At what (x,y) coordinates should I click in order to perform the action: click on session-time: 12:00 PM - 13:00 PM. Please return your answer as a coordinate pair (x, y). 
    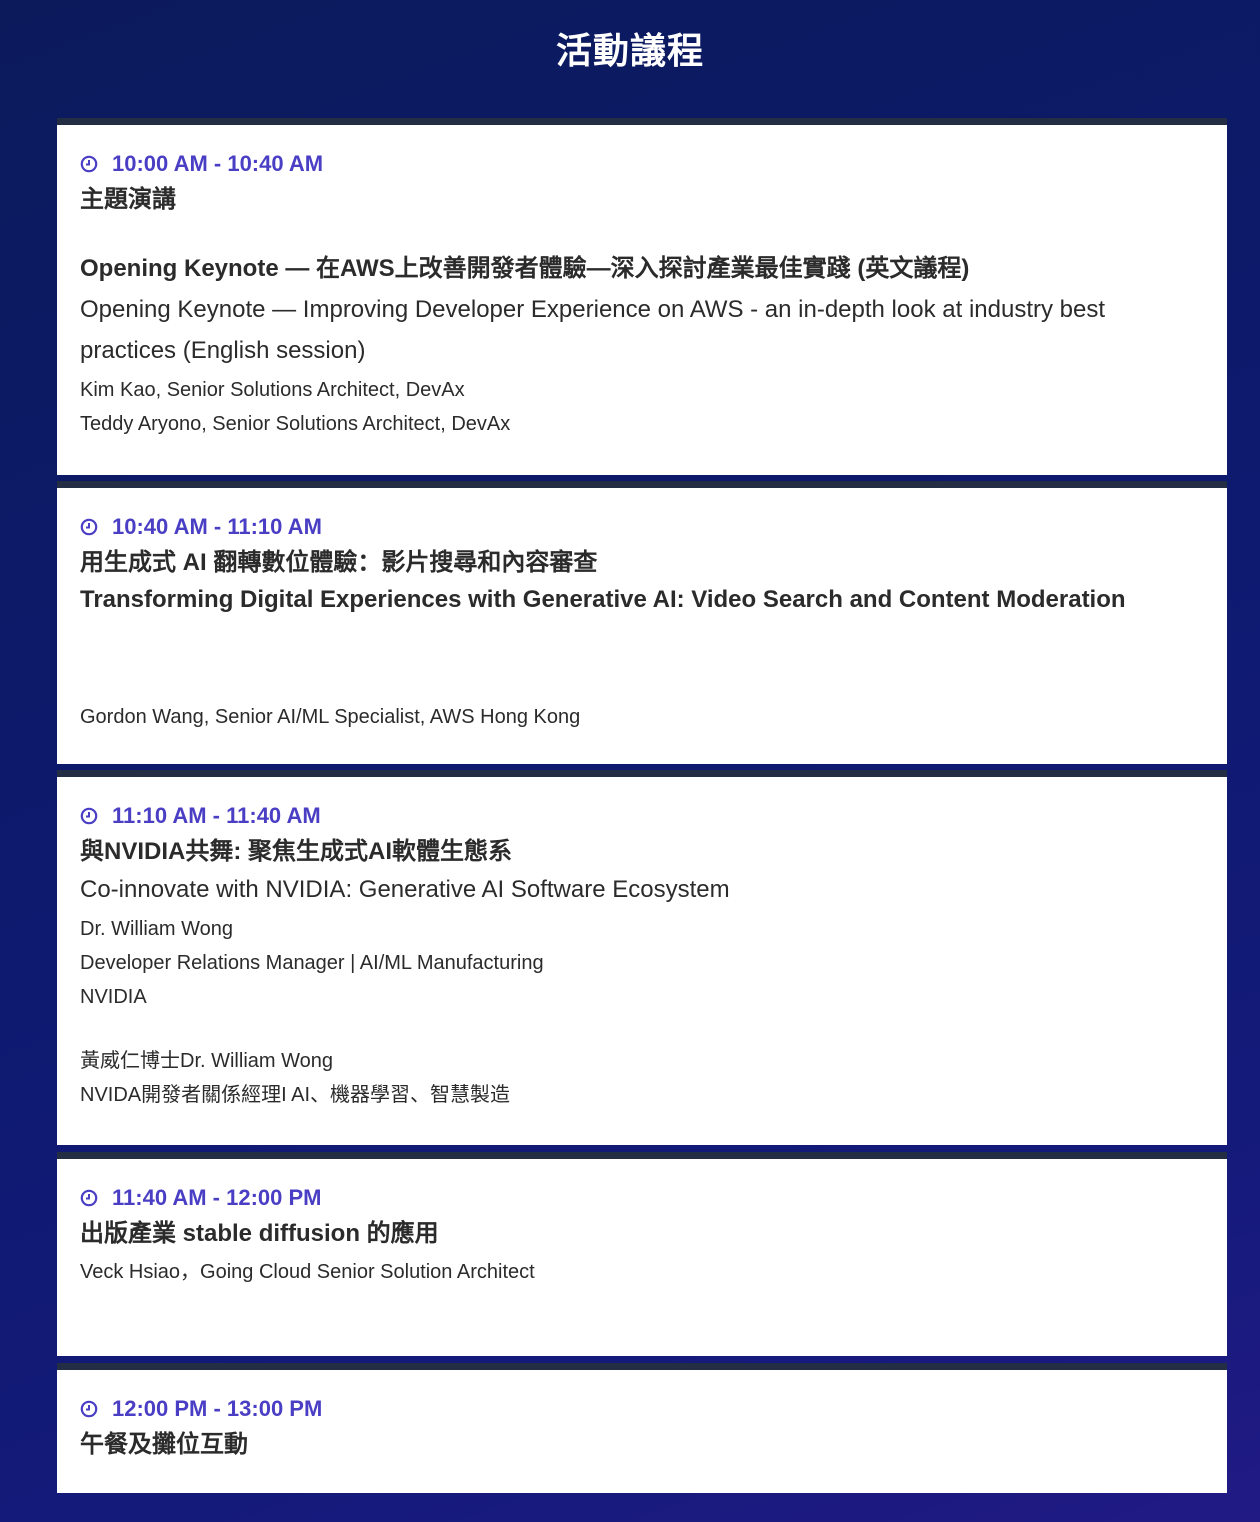
    Looking at the image, I should click on (217, 1408).